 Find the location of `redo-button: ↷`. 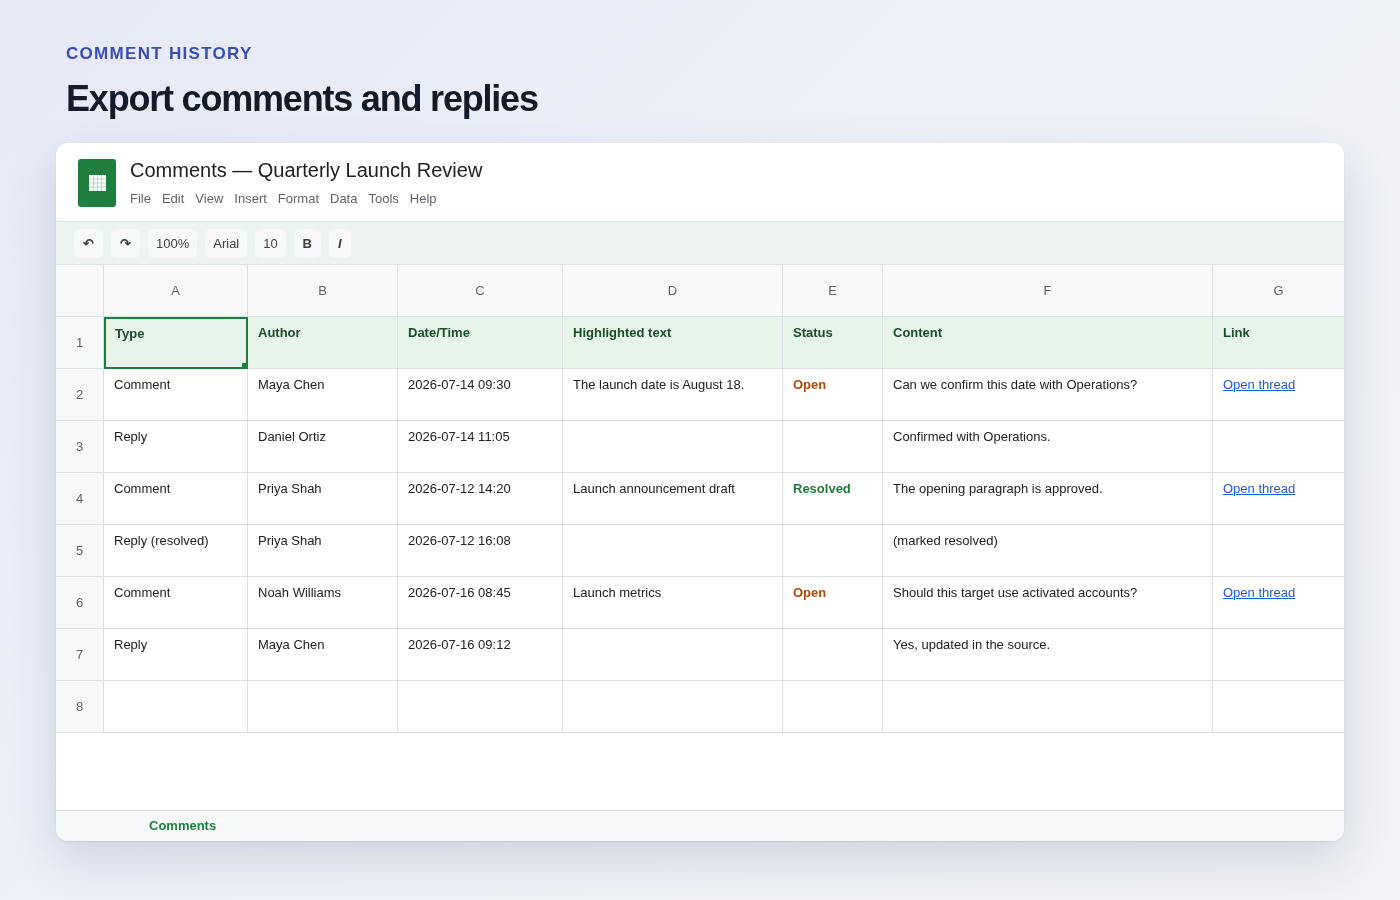

redo-button: ↷ is located at coordinates (125, 243).